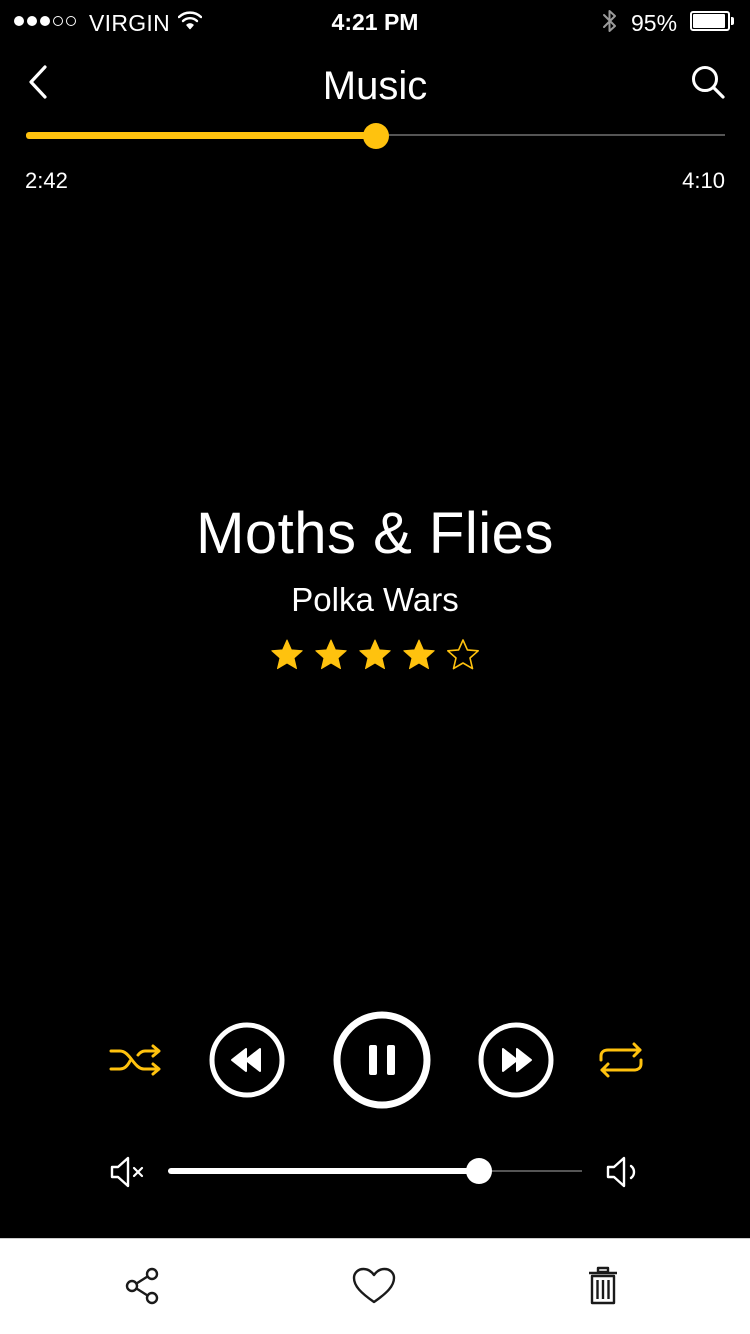 This screenshot has width=750, height=1334. What do you see at coordinates (703, 180) in the screenshot?
I see `total-time: 4:10` at bounding box center [703, 180].